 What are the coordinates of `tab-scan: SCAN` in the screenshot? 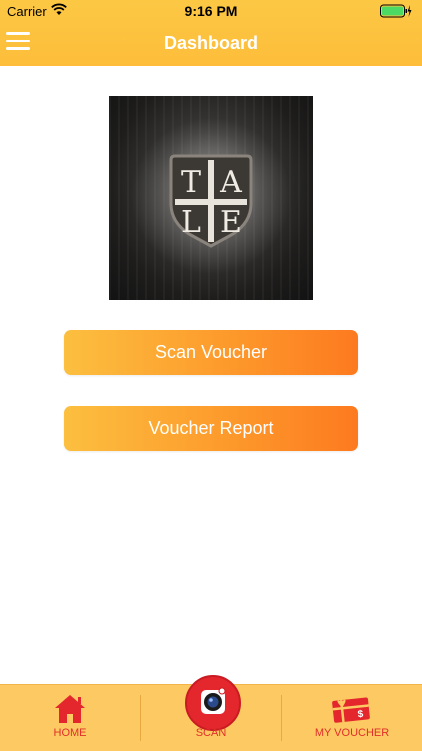 It's located at (211, 713).